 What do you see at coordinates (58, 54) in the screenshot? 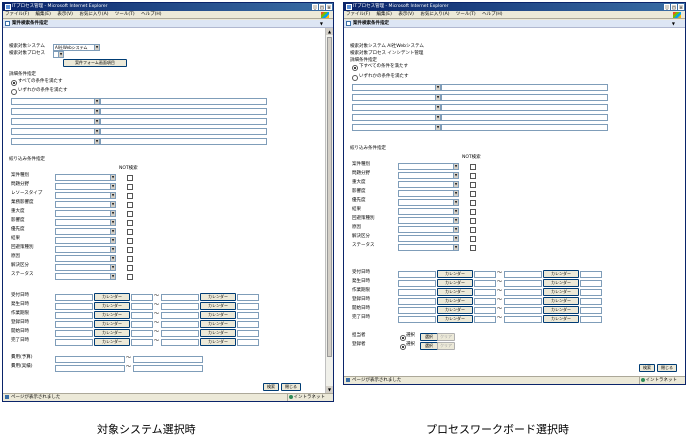
I see `process-select: ▼` at bounding box center [58, 54].